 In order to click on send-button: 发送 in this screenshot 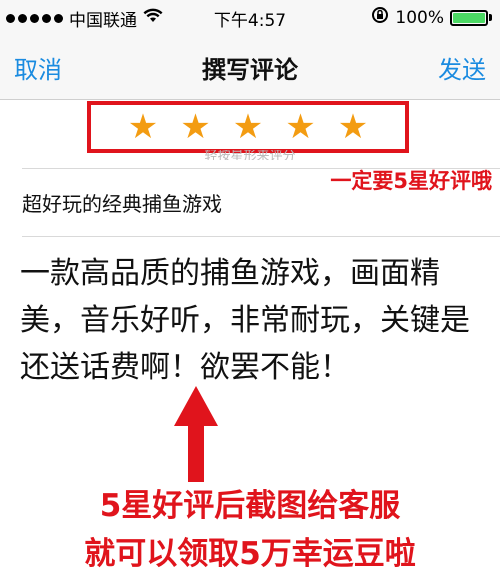, I will do `click(462, 67)`.